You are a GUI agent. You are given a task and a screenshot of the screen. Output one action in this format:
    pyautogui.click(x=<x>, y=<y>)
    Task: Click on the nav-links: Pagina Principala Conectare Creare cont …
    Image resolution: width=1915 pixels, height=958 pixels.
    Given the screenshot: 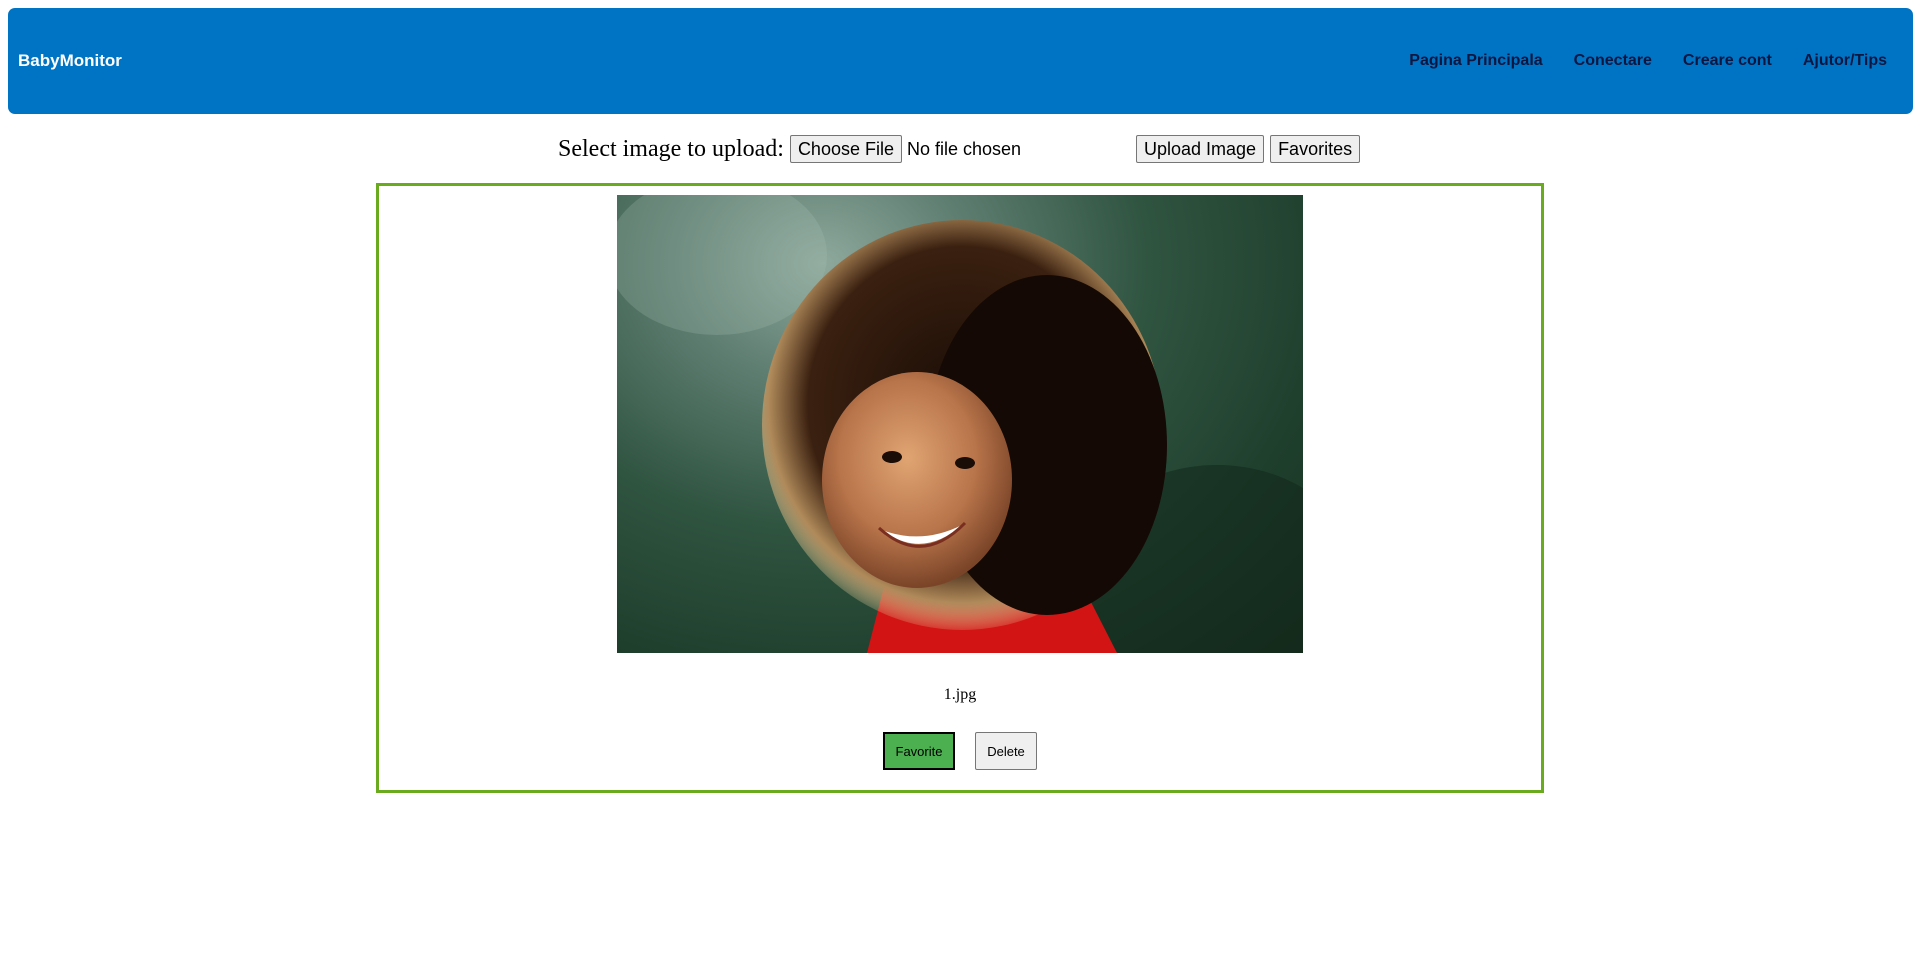 What is the action you would take?
    pyautogui.click(x=1632, y=61)
    